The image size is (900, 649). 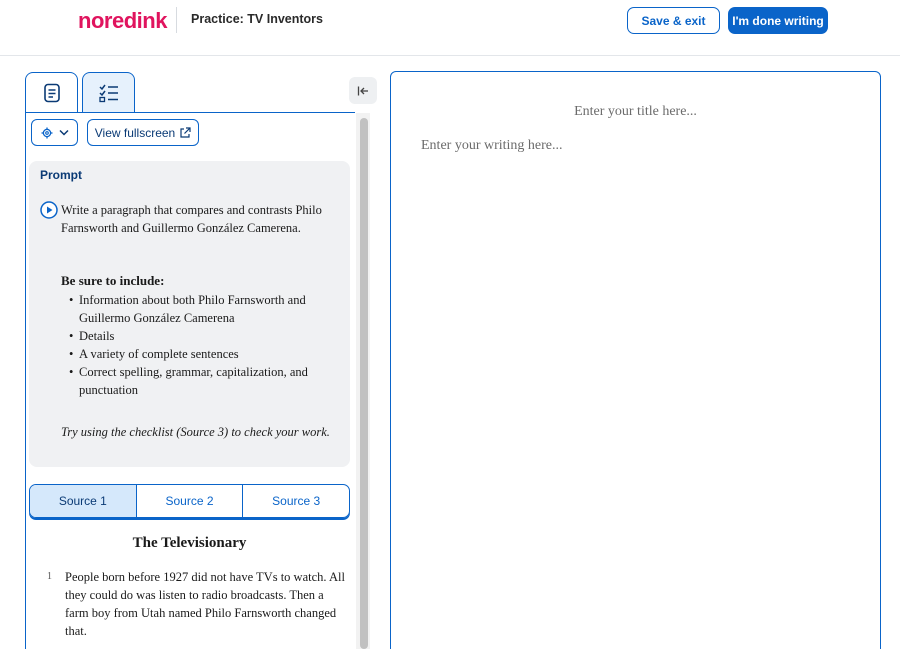 What do you see at coordinates (91, 20) in the screenshot?
I see `logo-part-no: no` at bounding box center [91, 20].